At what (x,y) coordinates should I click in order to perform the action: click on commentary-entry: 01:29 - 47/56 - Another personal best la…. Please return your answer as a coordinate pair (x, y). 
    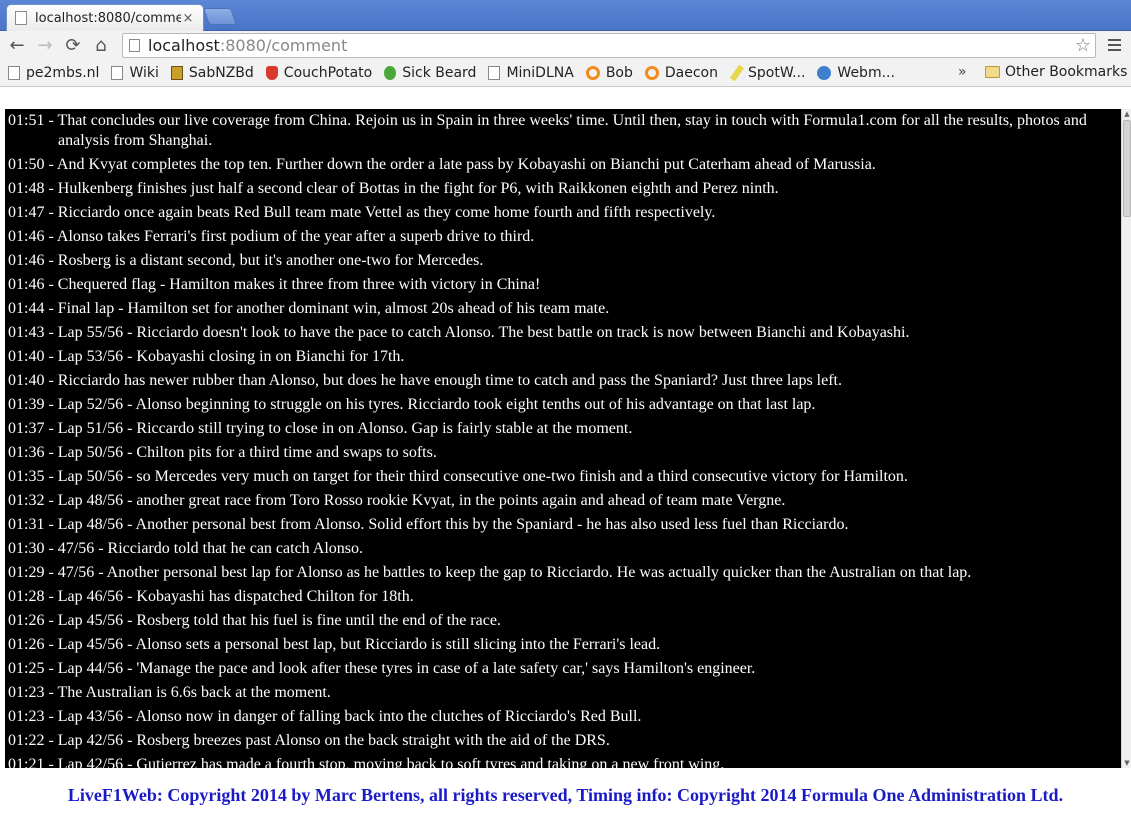
    Looking at the image, I should click on (490, 572).